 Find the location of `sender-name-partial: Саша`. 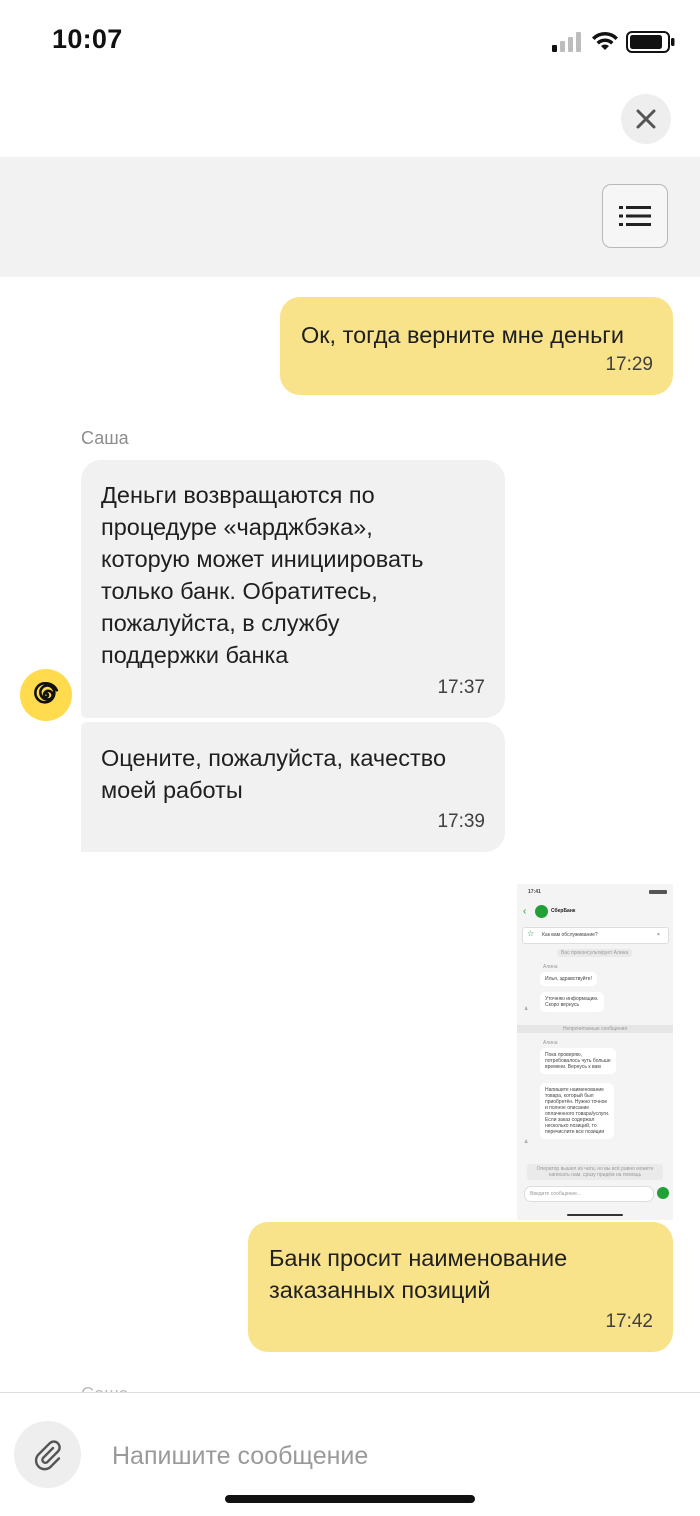

sender-name-partial: Саша is located at coordinates (105, 1388).